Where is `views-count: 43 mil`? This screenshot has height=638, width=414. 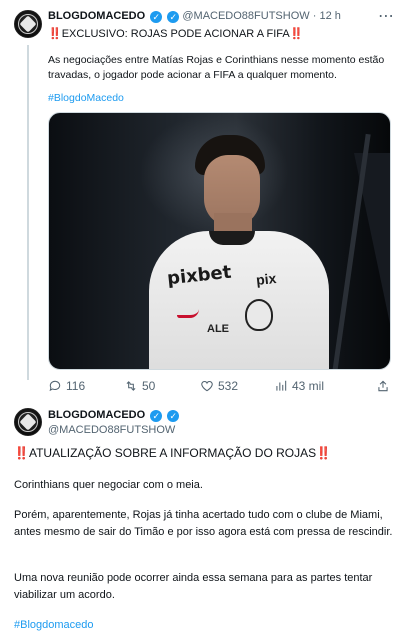
views-count: 43 mil is located at coordinates (308, 386).